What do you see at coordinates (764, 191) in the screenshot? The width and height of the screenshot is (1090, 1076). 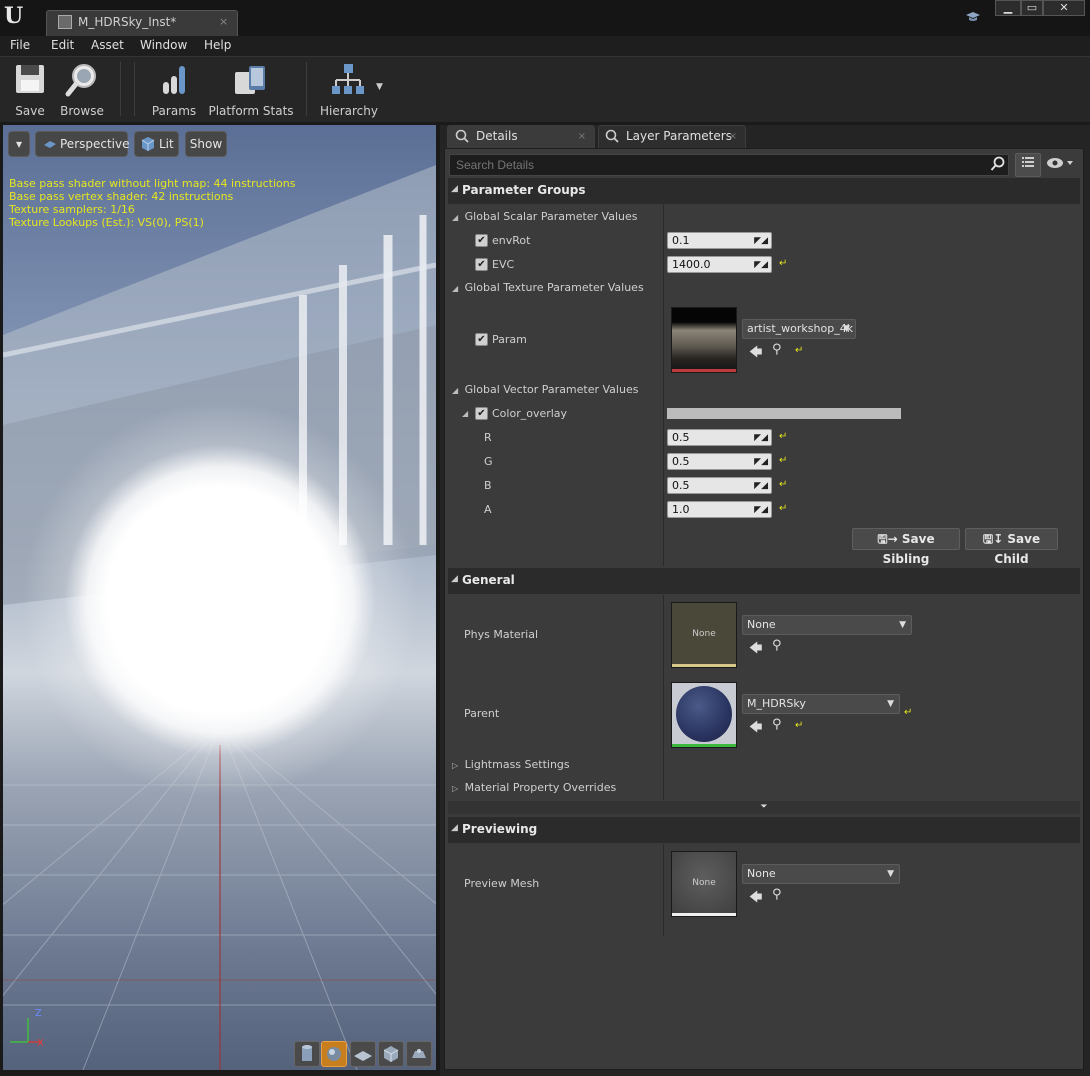 I see `parameter-groups-header: ◢ Parameter Groups` at bounding box center [764, 191].